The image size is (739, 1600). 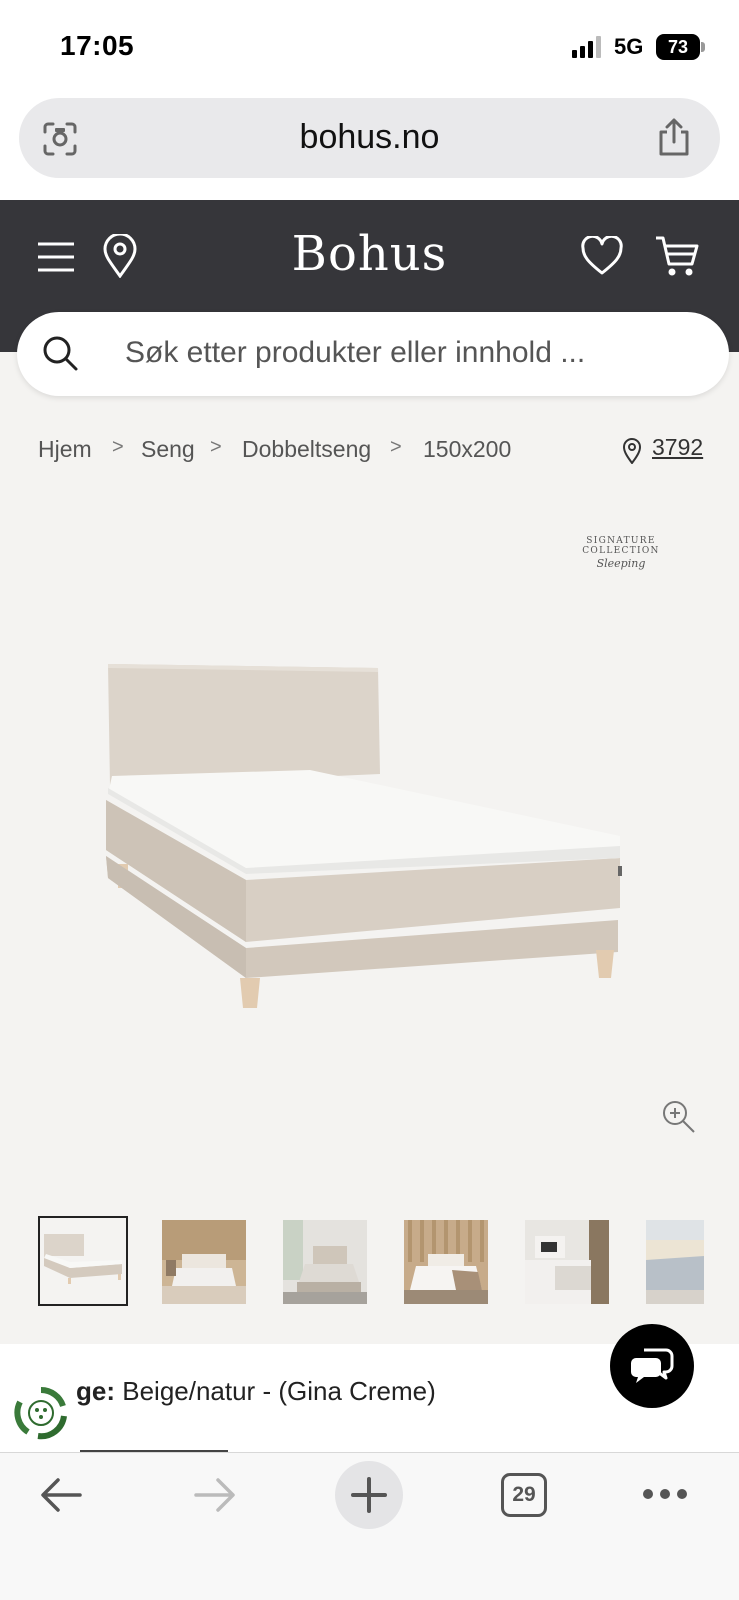 I want to click on site-logo: Bohus, so click(x=369, y=254).